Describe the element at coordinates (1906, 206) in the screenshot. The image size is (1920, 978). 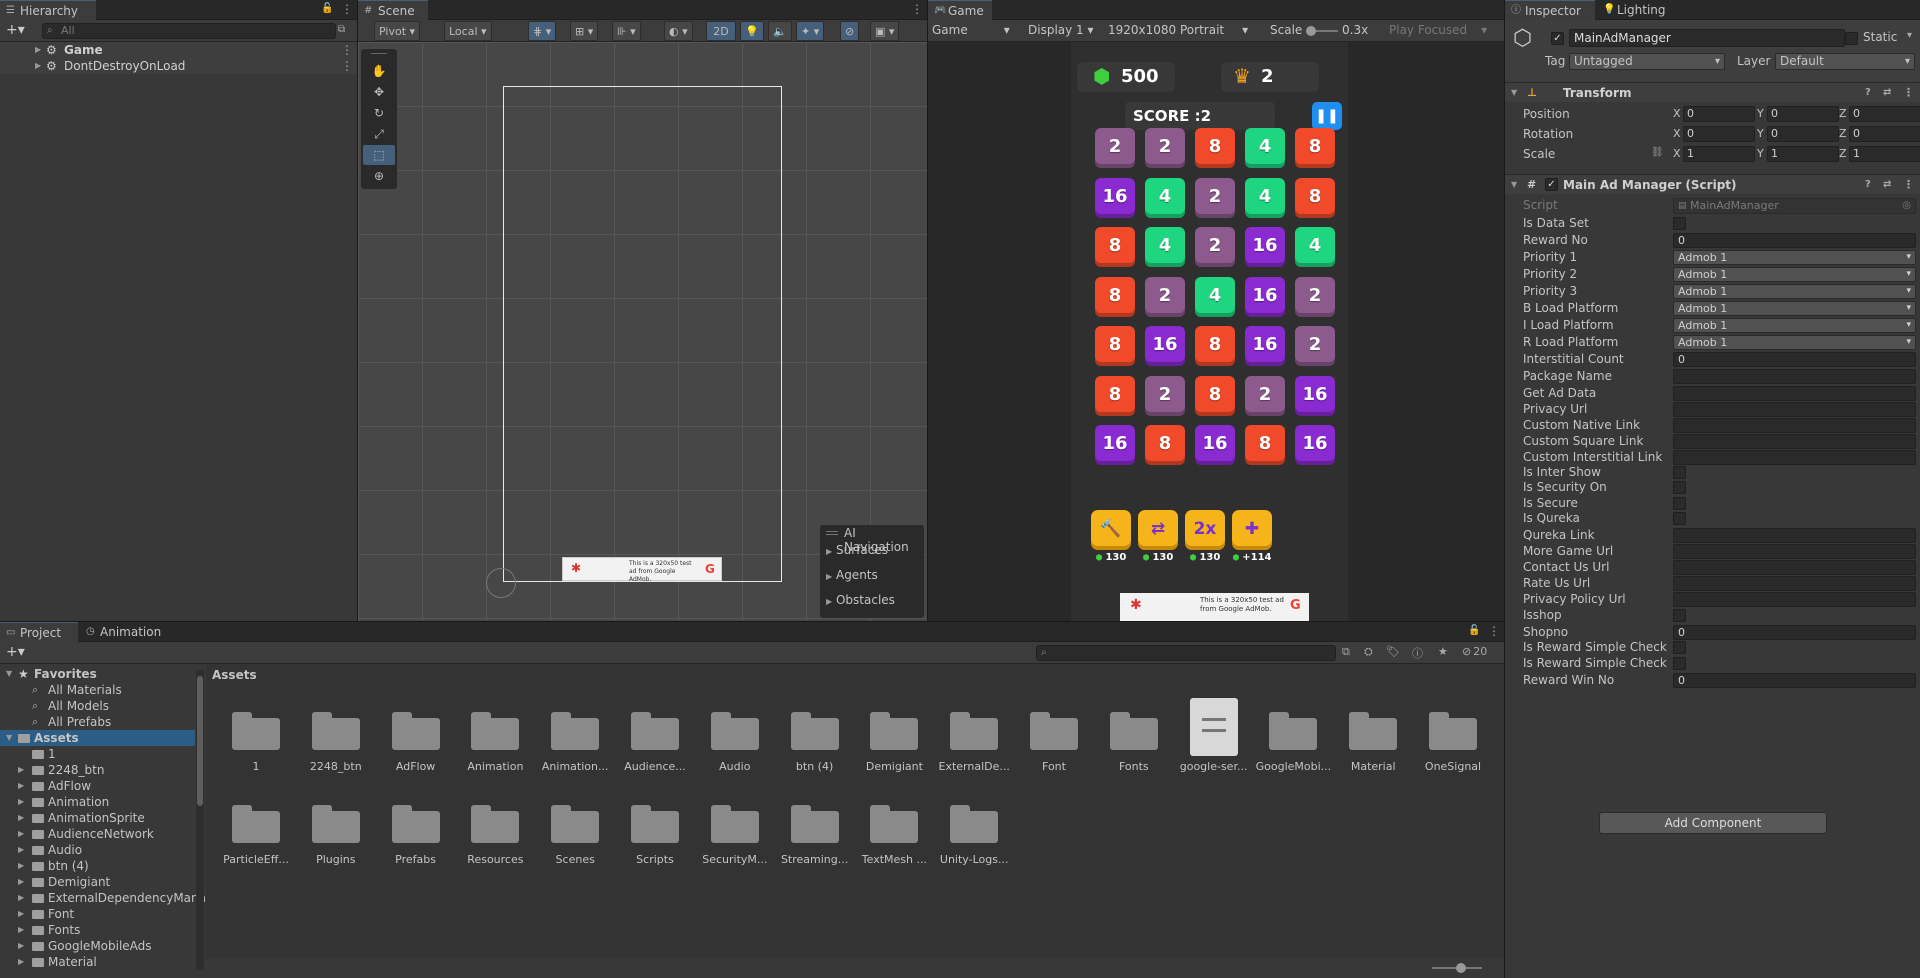
I see `object-picker-icon: ◎` at that location.